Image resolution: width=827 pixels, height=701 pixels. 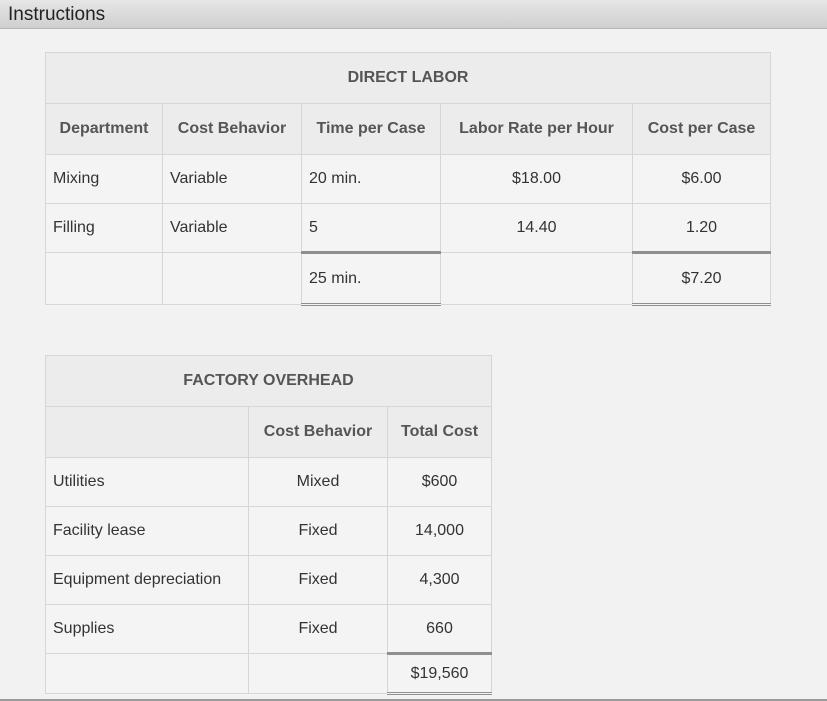 I want to click on table-row: Filling Variable 5 14.40 1.20, so click(x=408, y=228).